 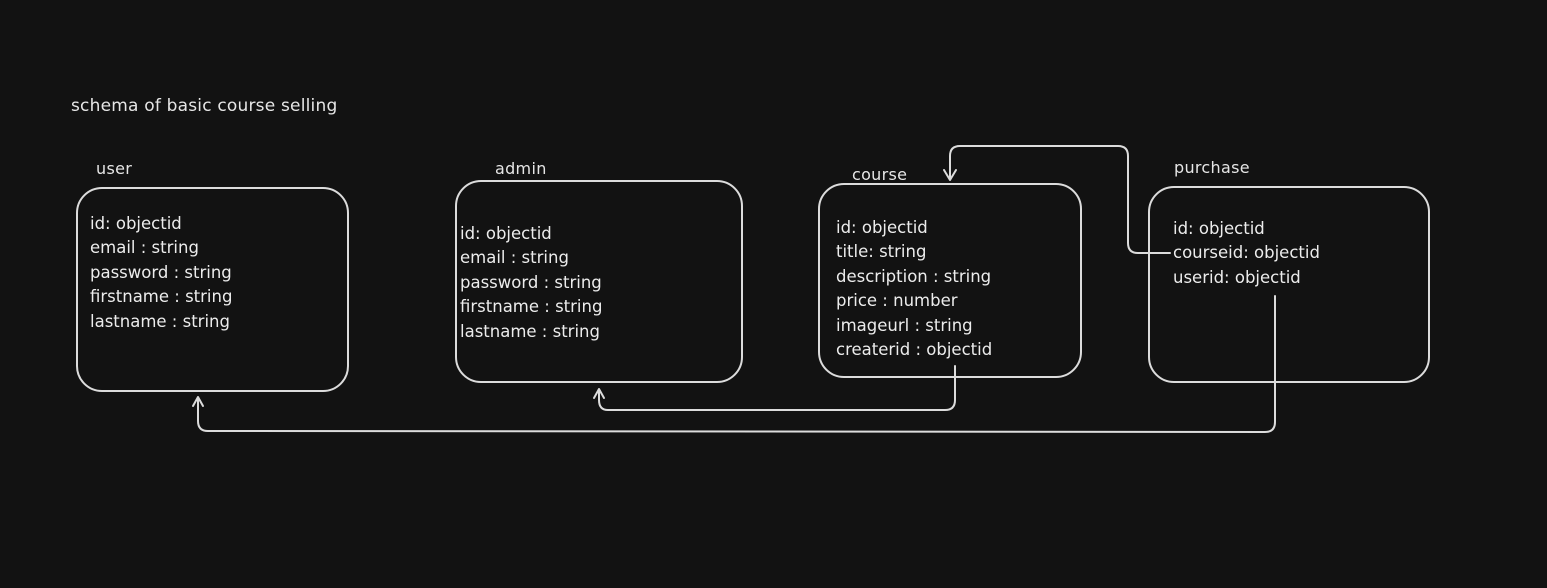 What do you see at coordinates (777, 388) in the screenshot?
I see `arrow-course-createrid-to-admin` at bounding box center [777, 388].